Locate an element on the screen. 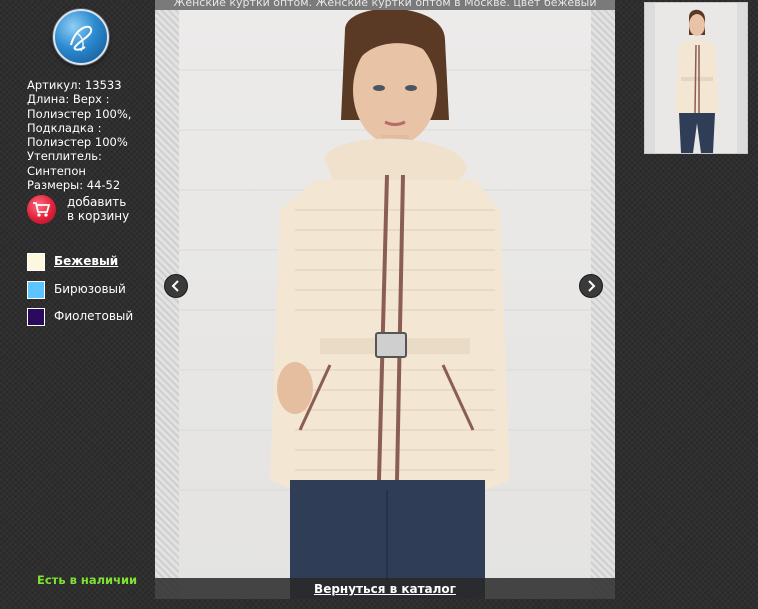 The height and width of the screenshot is (609, 758). spec-line: Утеплитель: is located at coordinates (64, 156).